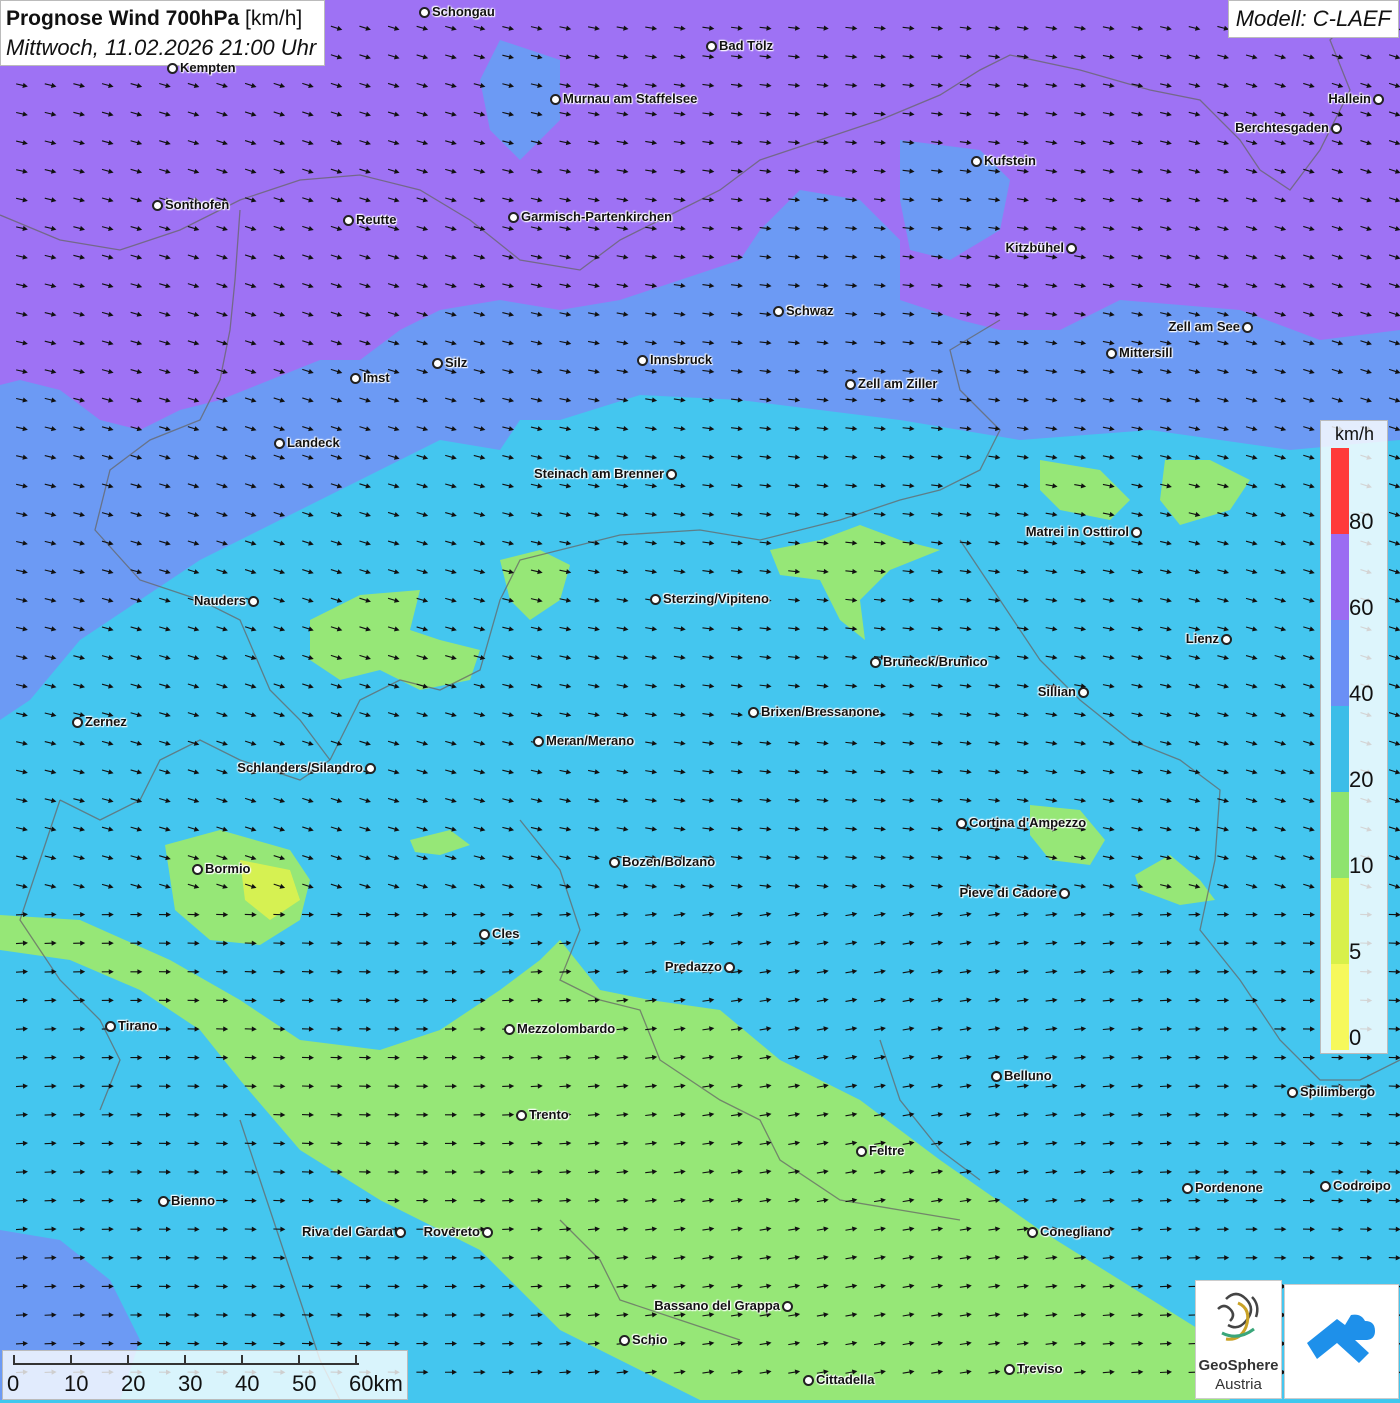 The image size is (1400, 1403). What do you see at coordinates (810, 310) in the screenshot?
I see `city-label: Schwaz` at bounding box center [810, 310].